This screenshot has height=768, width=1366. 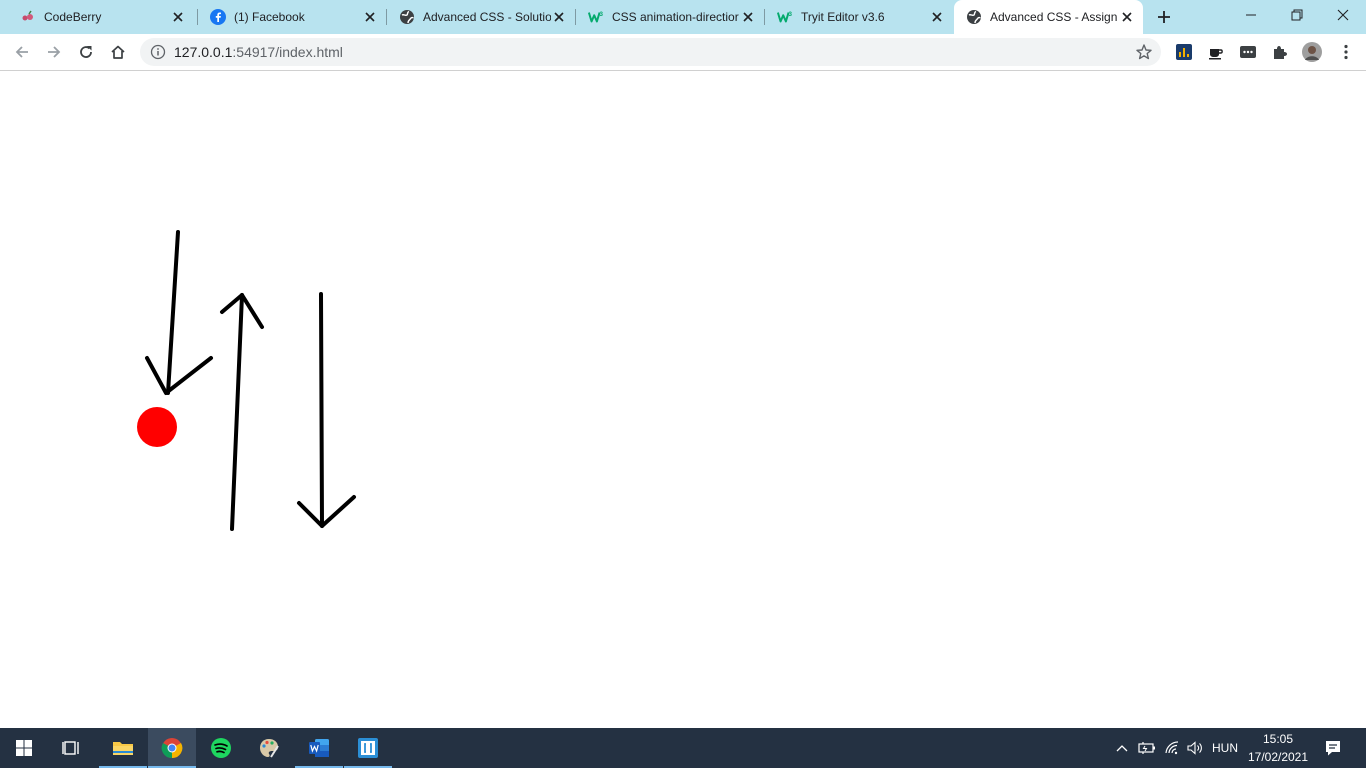 I want to click on restore-button, so click(x=1297, y=15).